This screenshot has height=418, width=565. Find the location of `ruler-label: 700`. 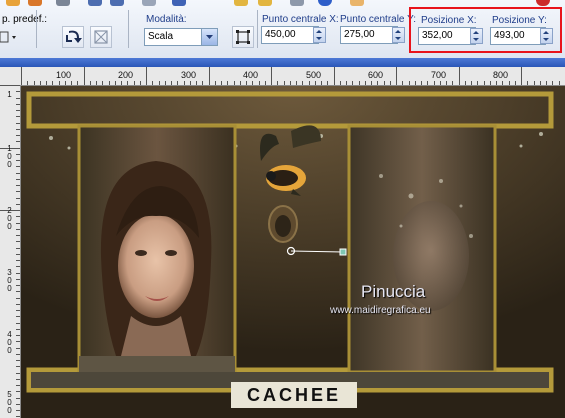

ruler-label: 700 is located at coordinates (439, 75).